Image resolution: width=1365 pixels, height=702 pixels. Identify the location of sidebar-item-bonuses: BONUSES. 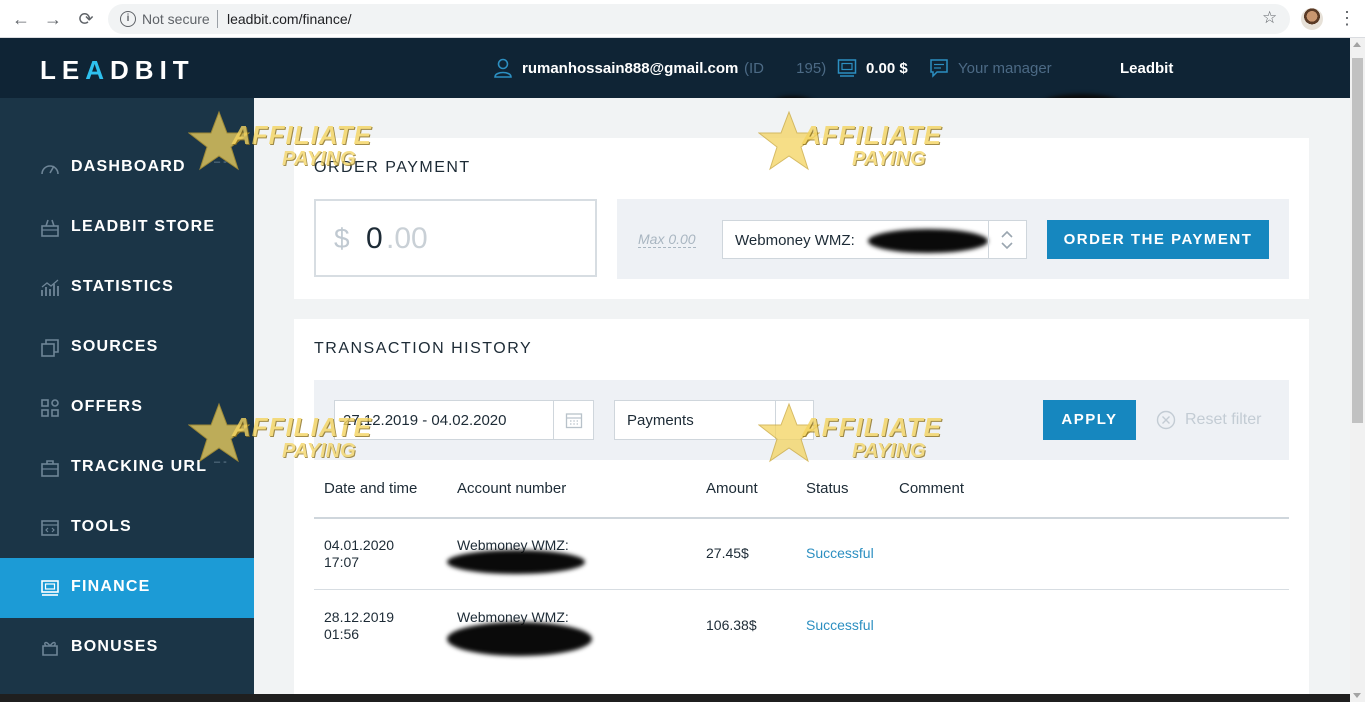
(127, 648).